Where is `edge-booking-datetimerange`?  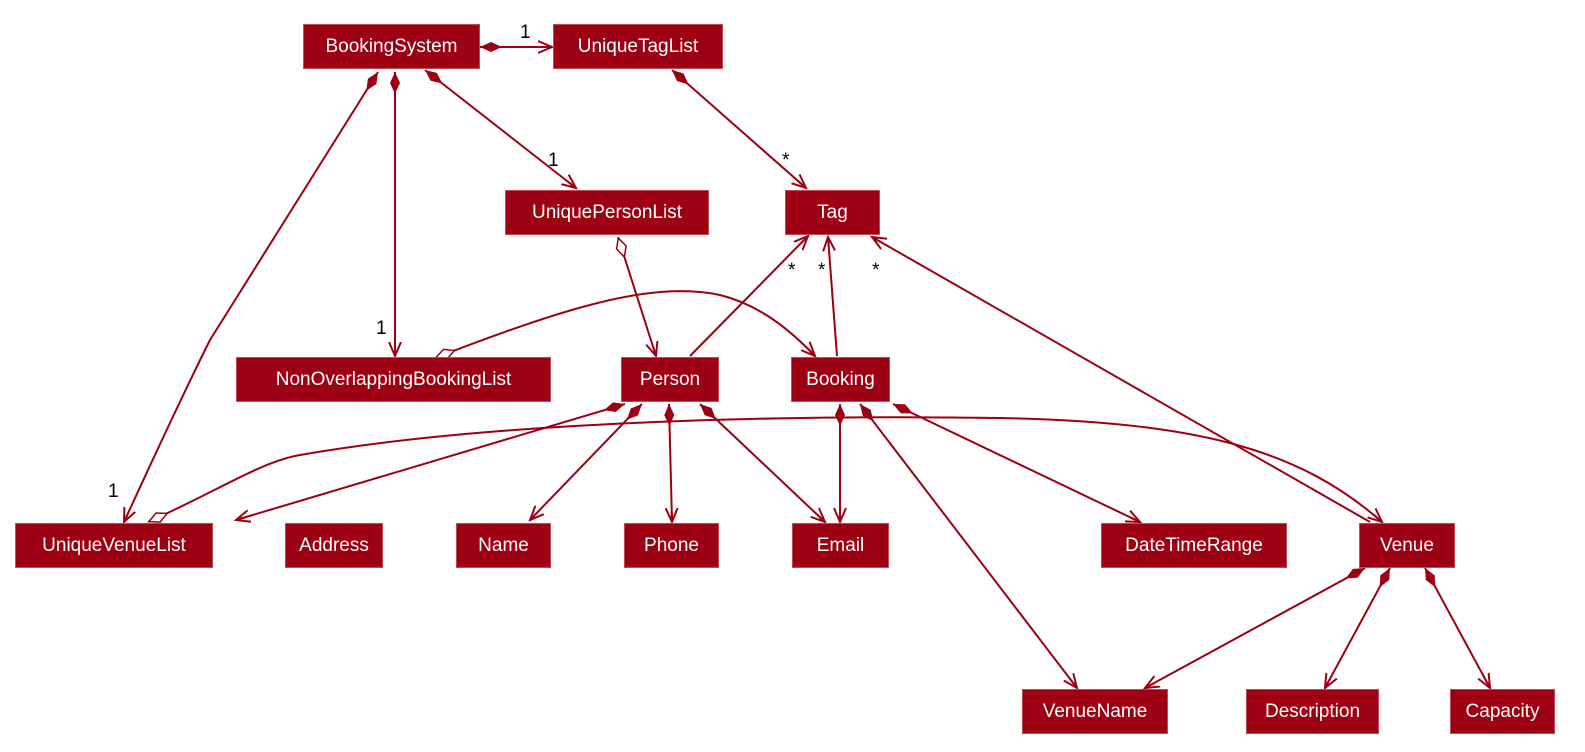
edge-booking-datetimerange is located at coordinates (1016, 462).